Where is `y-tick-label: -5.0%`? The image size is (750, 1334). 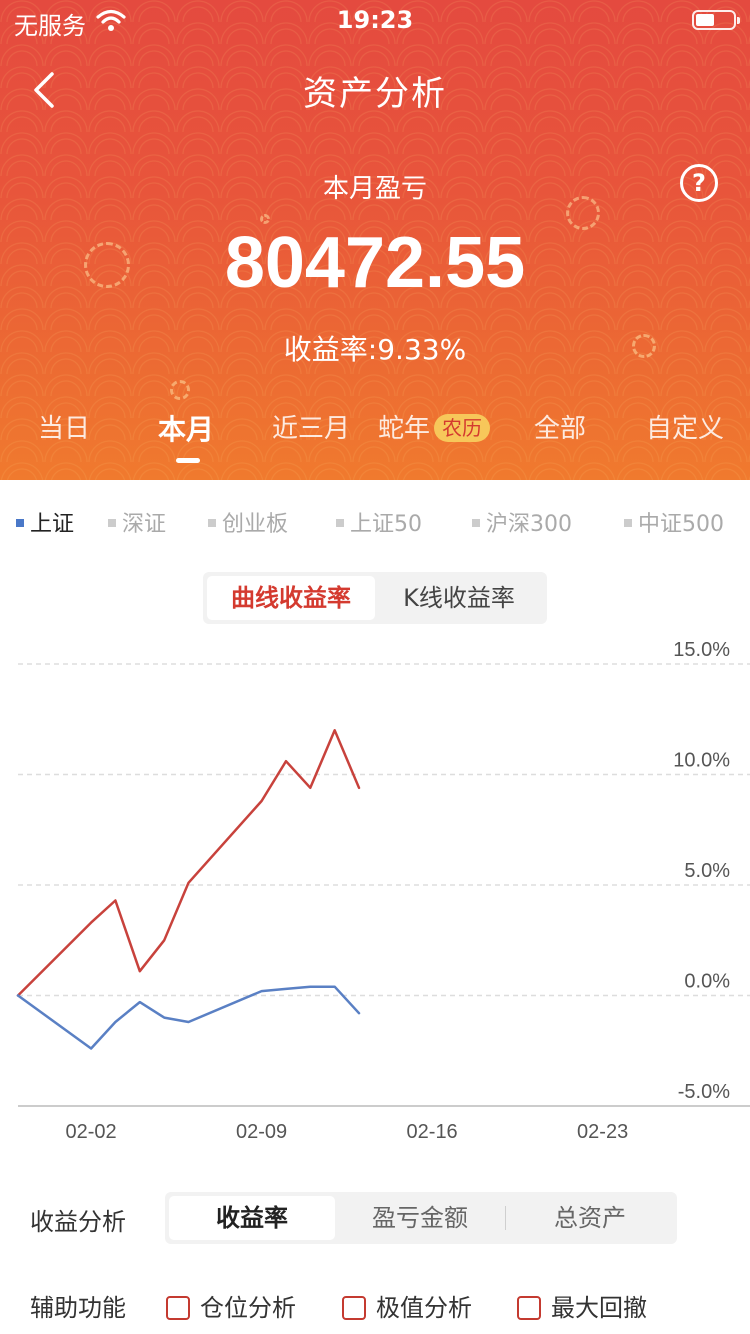 y-tick-label: -5.0% is located at coordinates (704, 1092).